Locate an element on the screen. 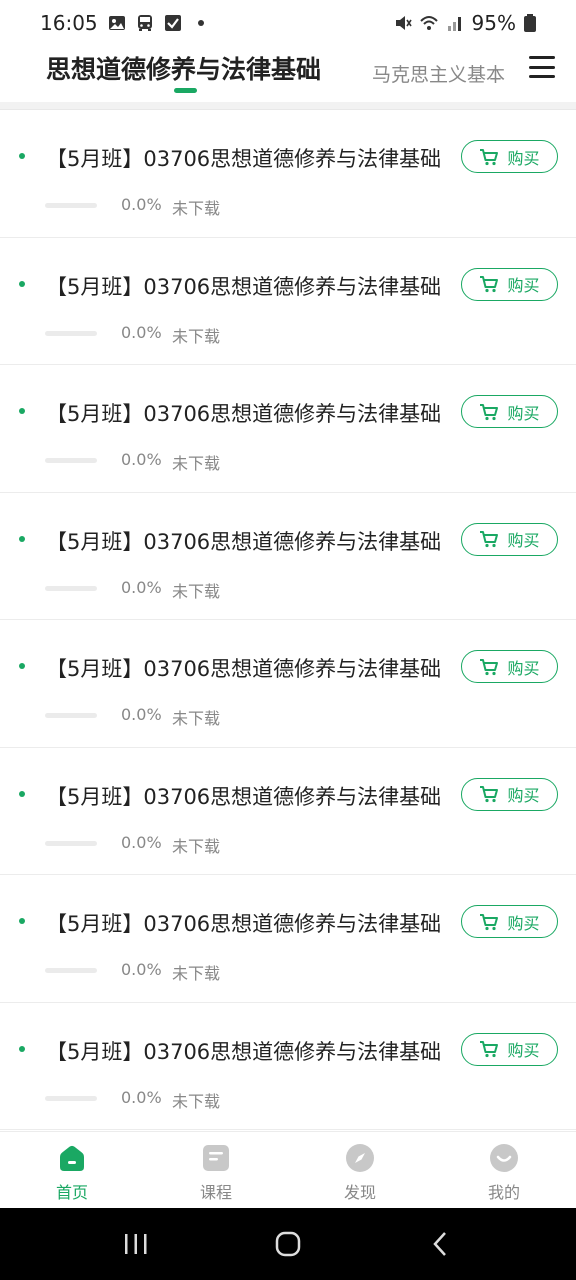 The width and height of the screenshot is (576, 1280). menu-icon is located at coordinates (542, 57).